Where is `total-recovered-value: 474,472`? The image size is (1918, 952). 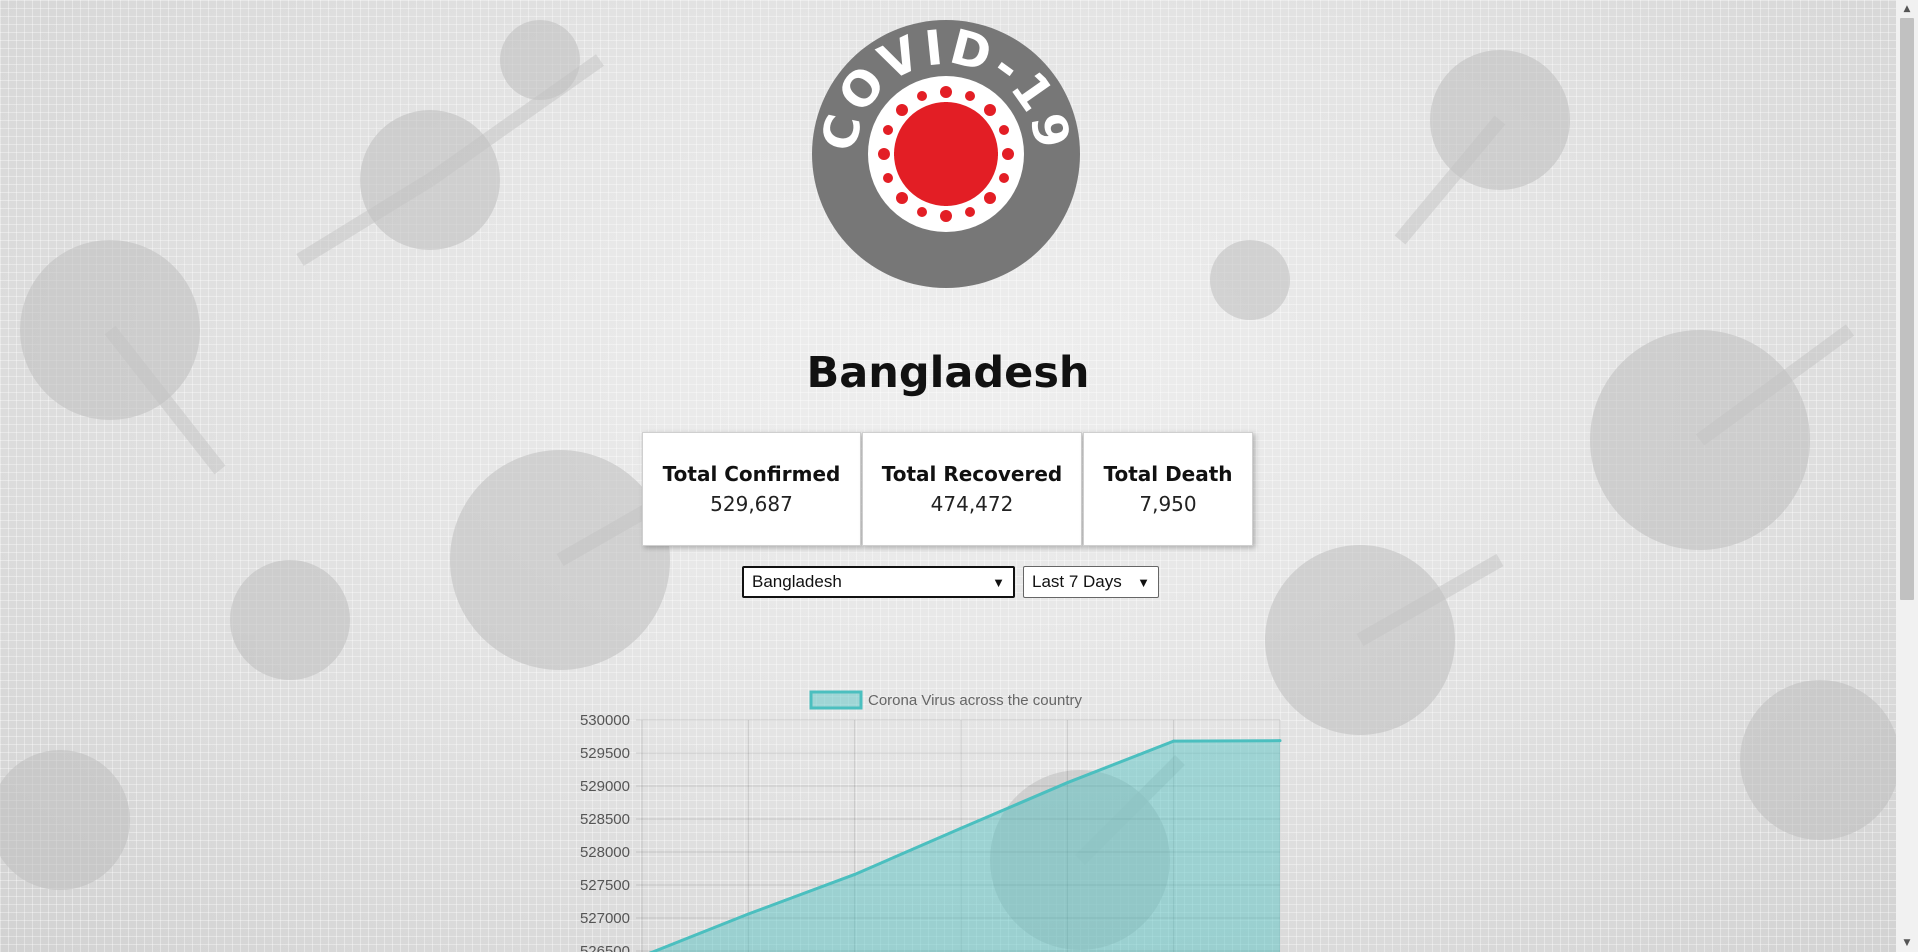
total-recovered-value: 474,472 is located at coordinates (972, 504).